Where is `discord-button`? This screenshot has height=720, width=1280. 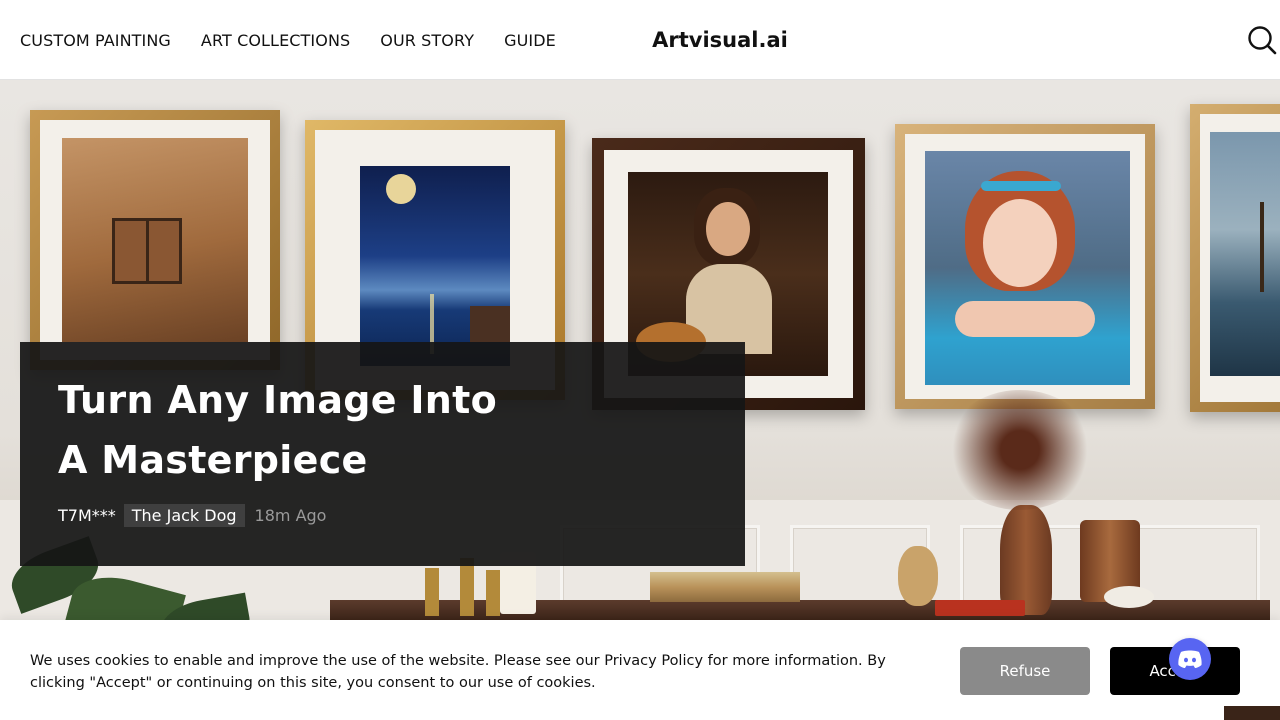
discord-button is located at coordinates (1190, 659).